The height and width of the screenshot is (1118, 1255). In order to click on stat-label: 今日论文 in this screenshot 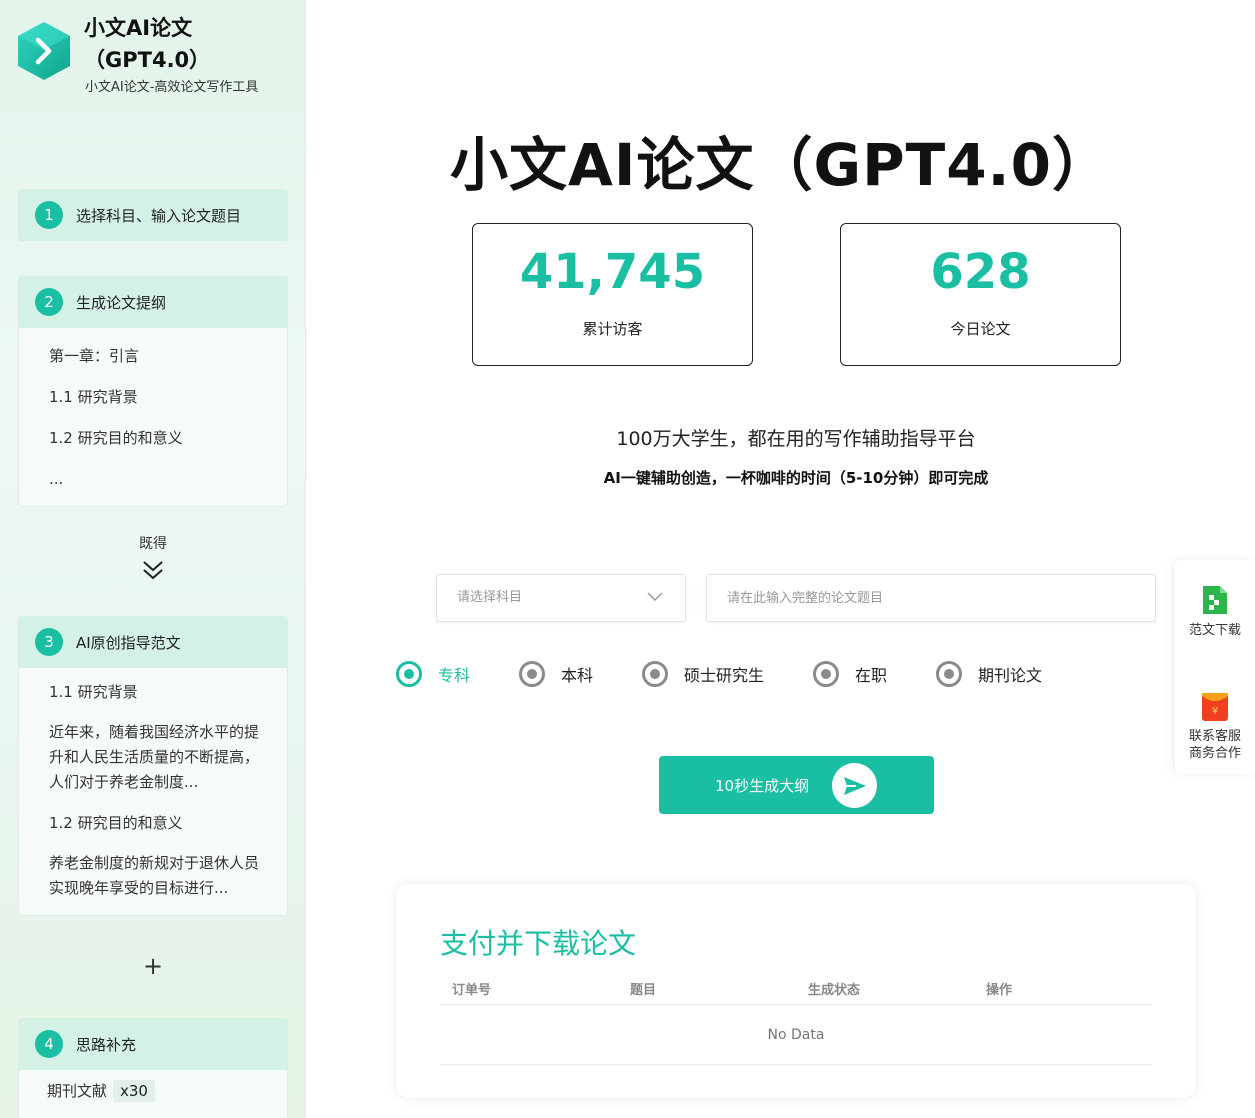, I will do `click(980, 329)`.